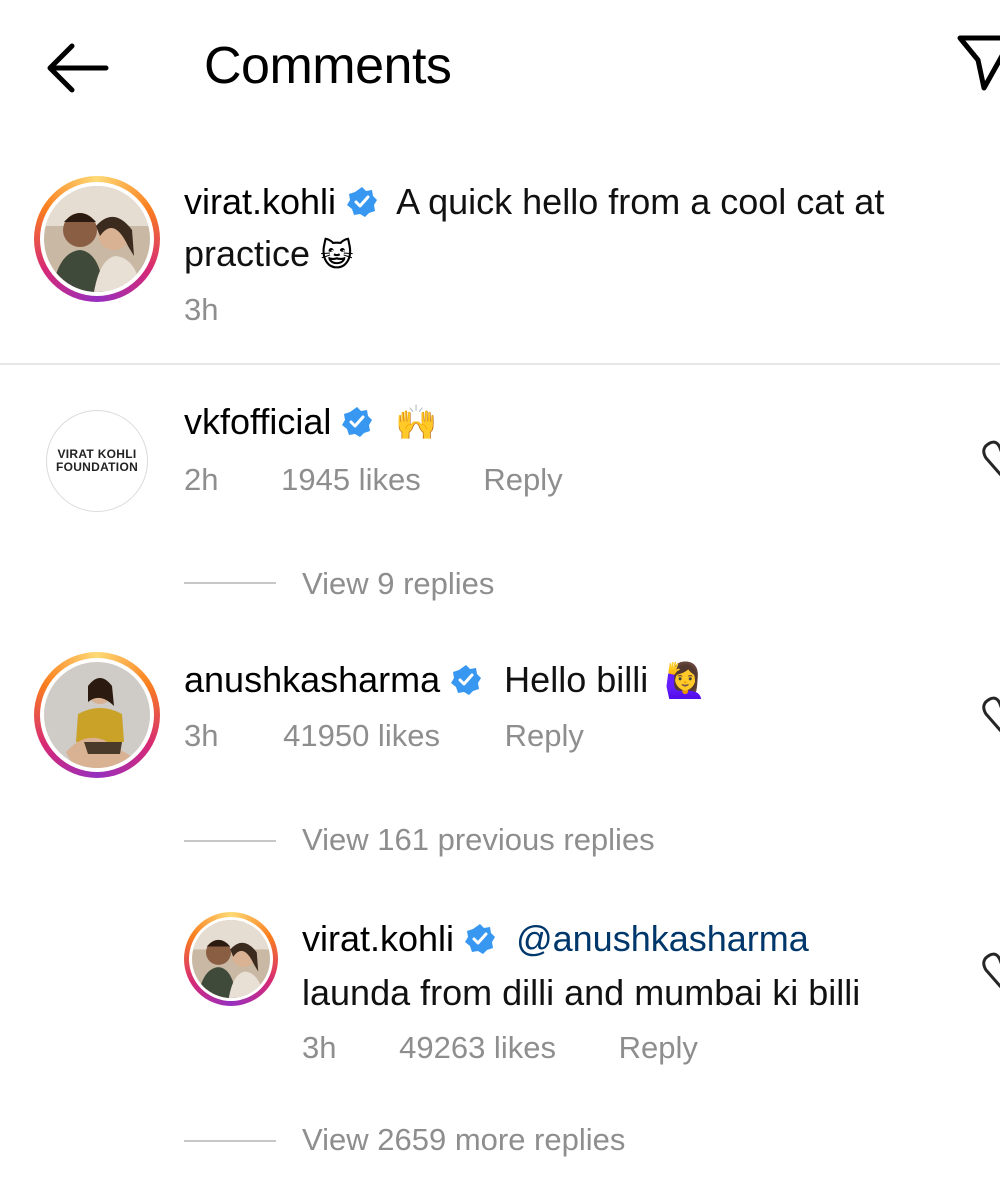  I want to click on comment-username: vkfofficial, so click(257, 421).